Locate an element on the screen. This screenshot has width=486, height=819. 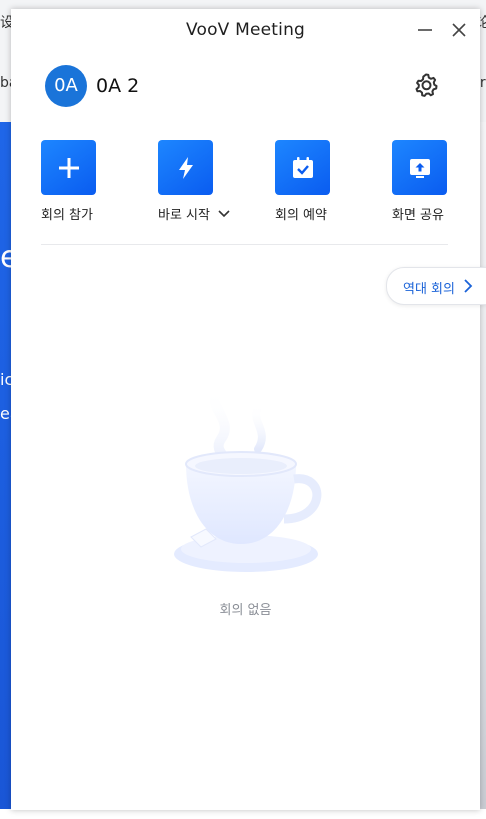
coffee-cup-icon is located at coordinates (248, 478).